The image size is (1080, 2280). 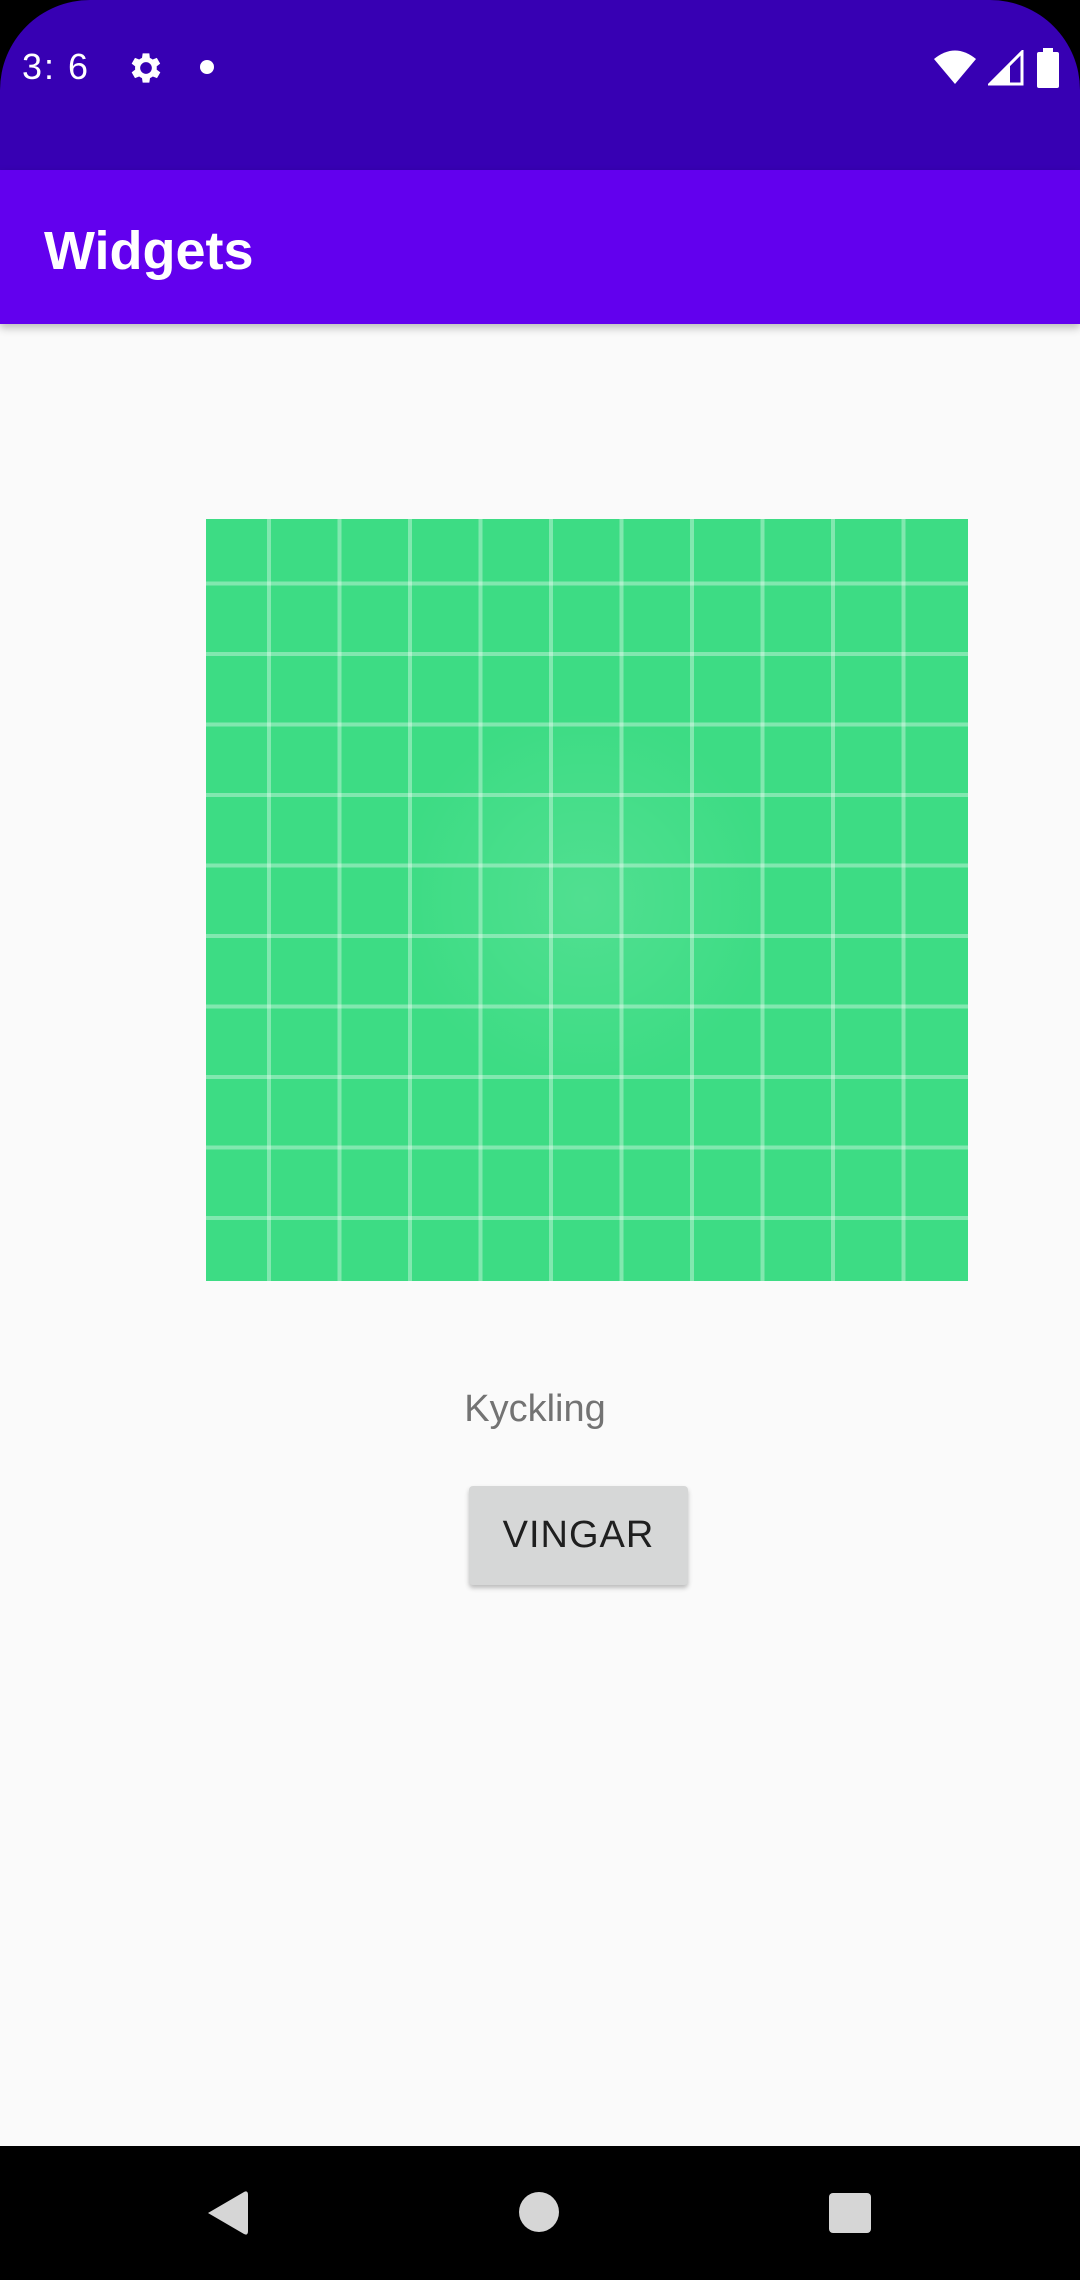 What do you see at coordinates (955, 67) in the screenshot?
I see `wifi-icon` at bounding box center [955, 67].